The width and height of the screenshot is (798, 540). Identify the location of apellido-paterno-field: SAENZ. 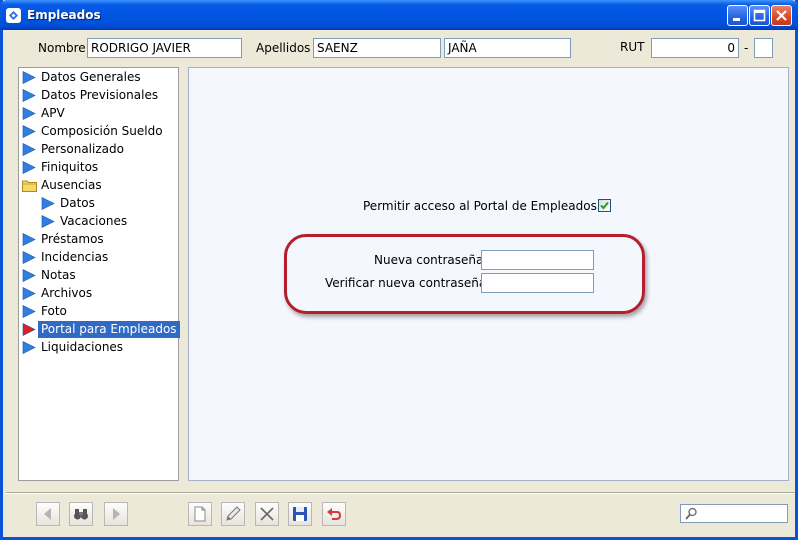
(377, 48).